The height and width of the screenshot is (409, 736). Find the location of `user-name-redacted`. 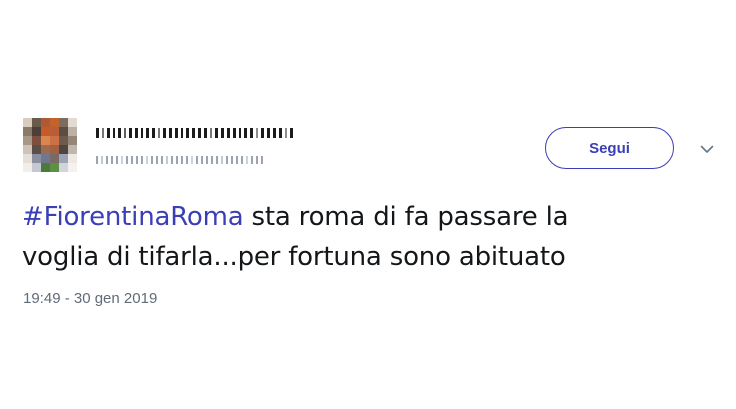

user-name-redacted is located at coordinates (194, 133).